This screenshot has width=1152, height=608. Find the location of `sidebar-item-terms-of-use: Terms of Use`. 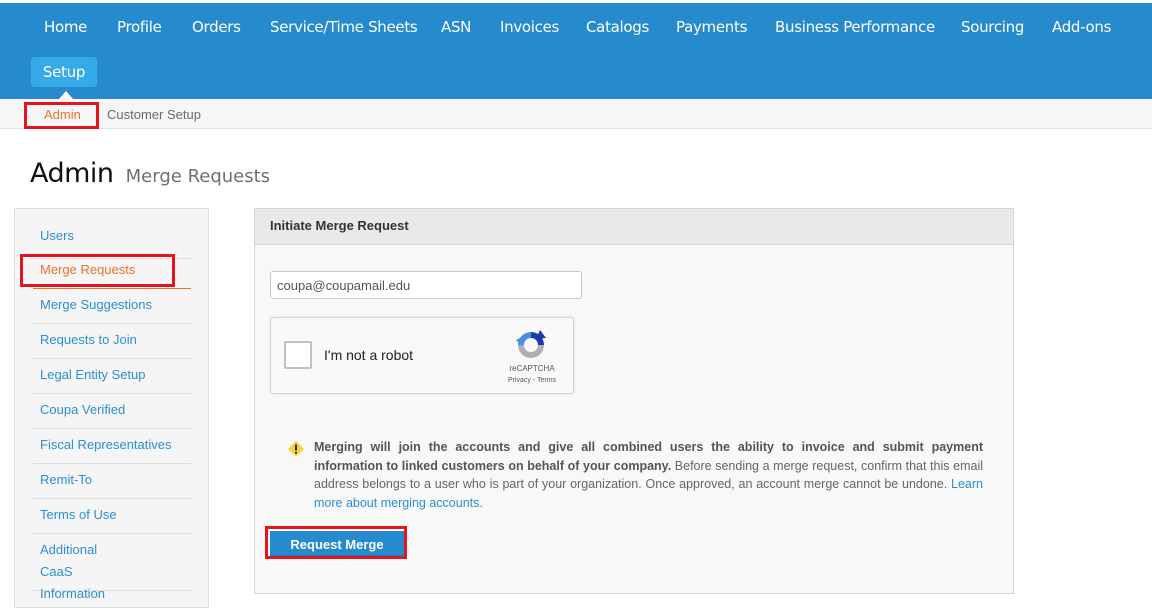

sidebar-item-terms-of-use: Terms of Use is located at coordinates (112, 516).